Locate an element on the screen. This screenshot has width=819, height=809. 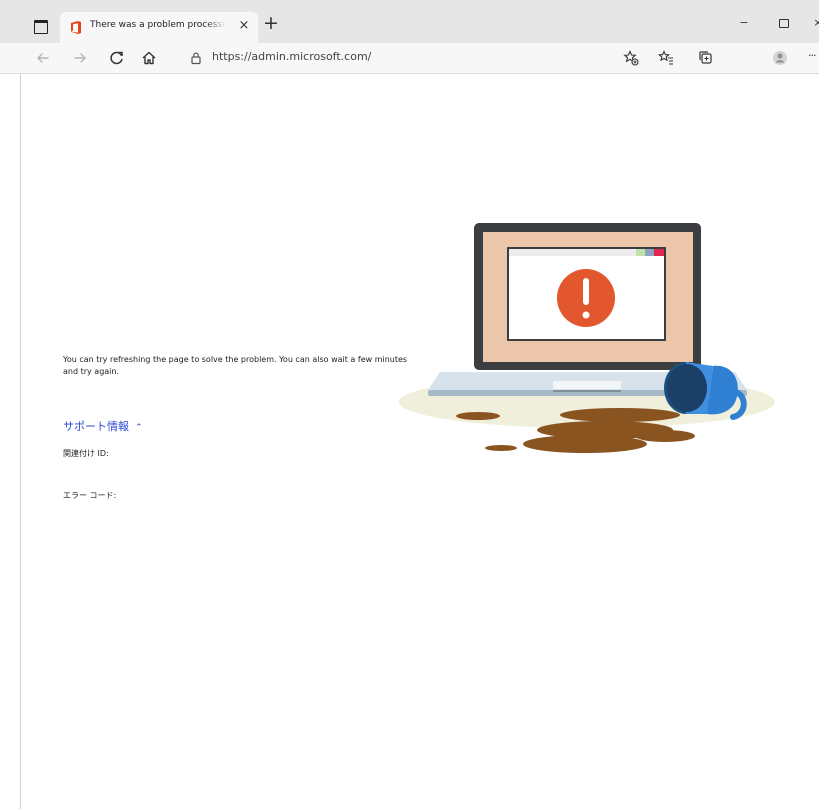
chevron-up-icon: ⌃ is located at coordinates (139, 428).